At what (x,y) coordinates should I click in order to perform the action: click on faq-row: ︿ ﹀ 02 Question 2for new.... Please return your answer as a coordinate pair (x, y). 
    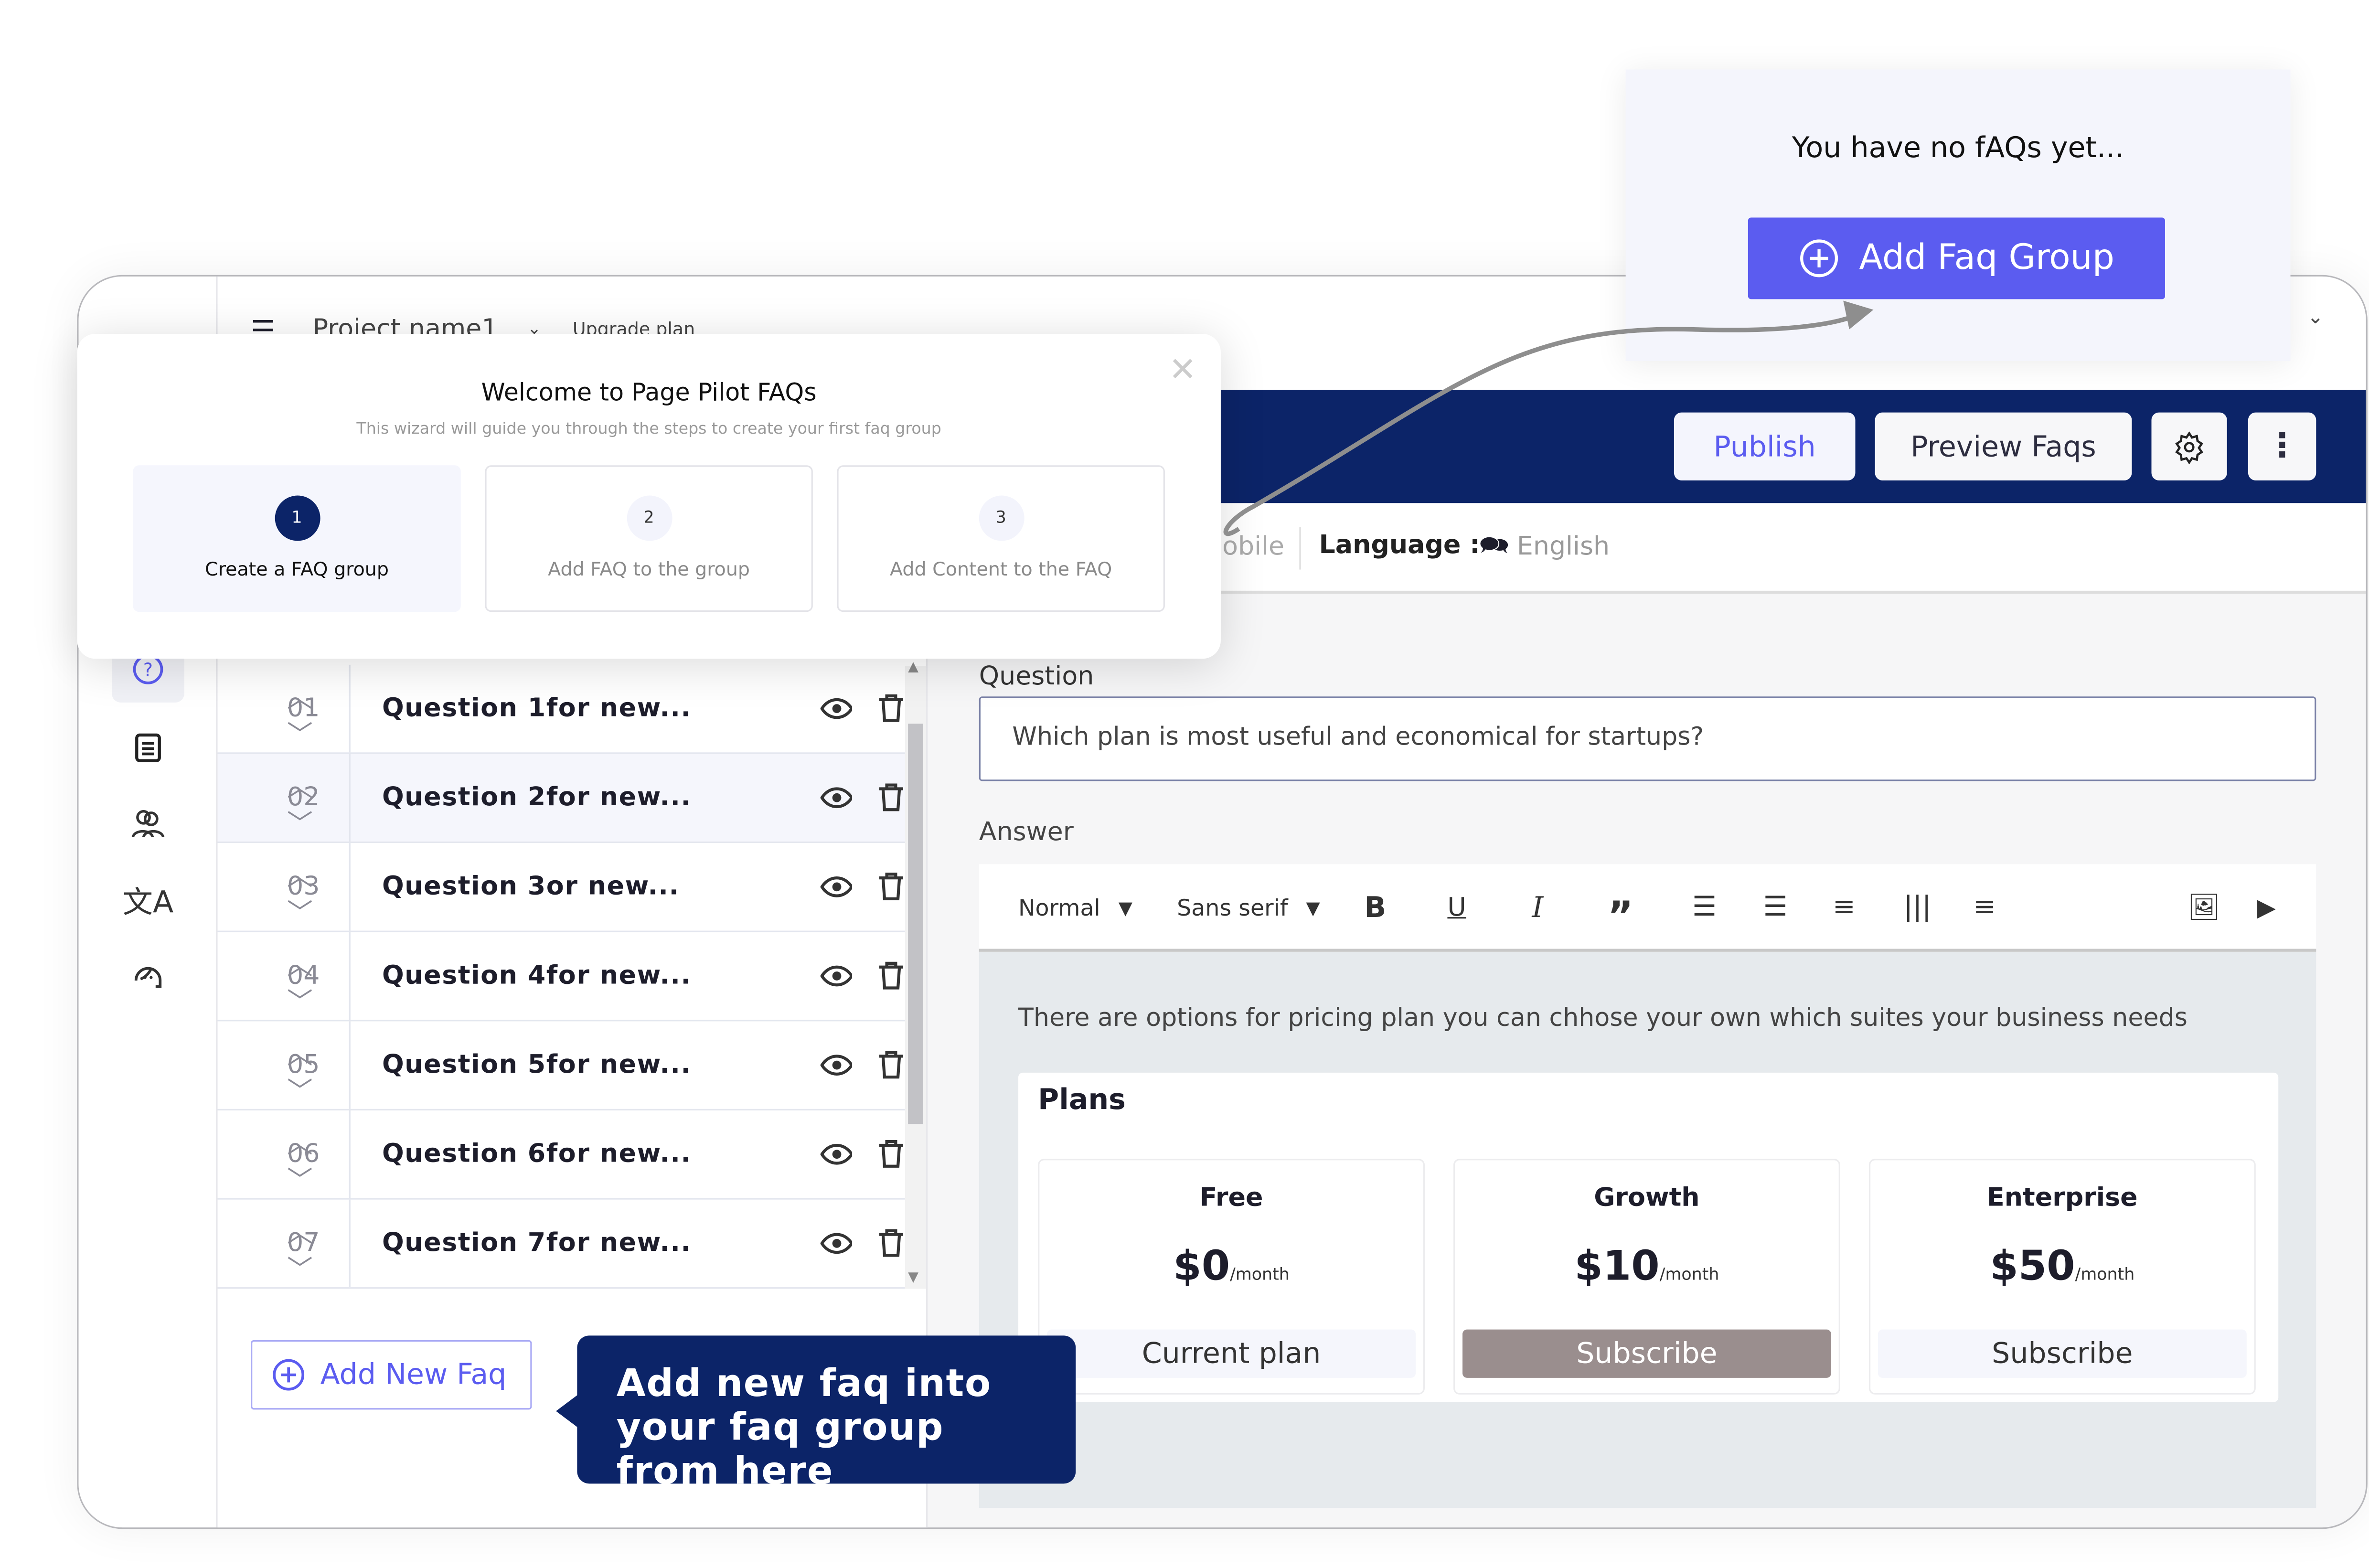
    Looking at the image, I should click on (561, 798).